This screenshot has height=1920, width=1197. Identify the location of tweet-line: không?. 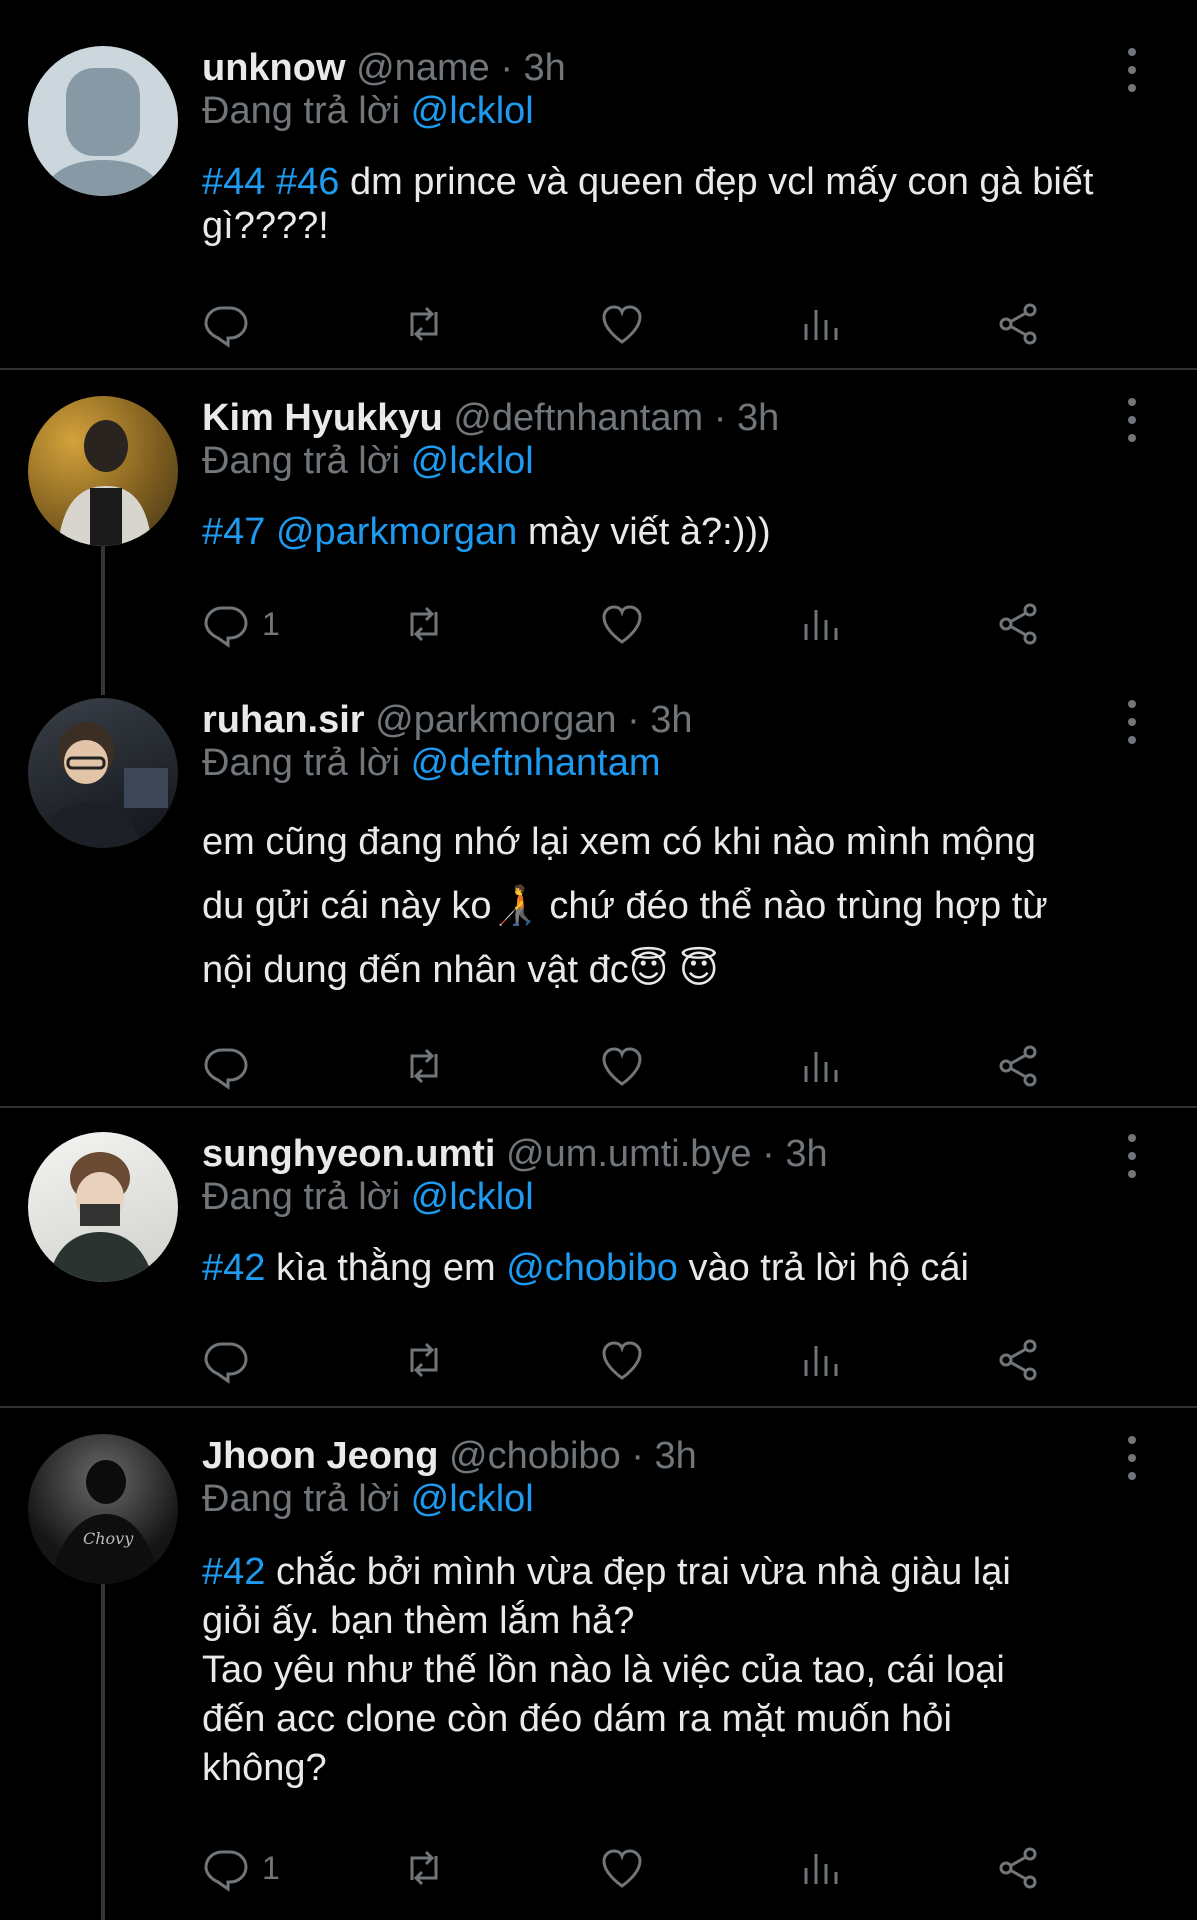
(264, 1768).